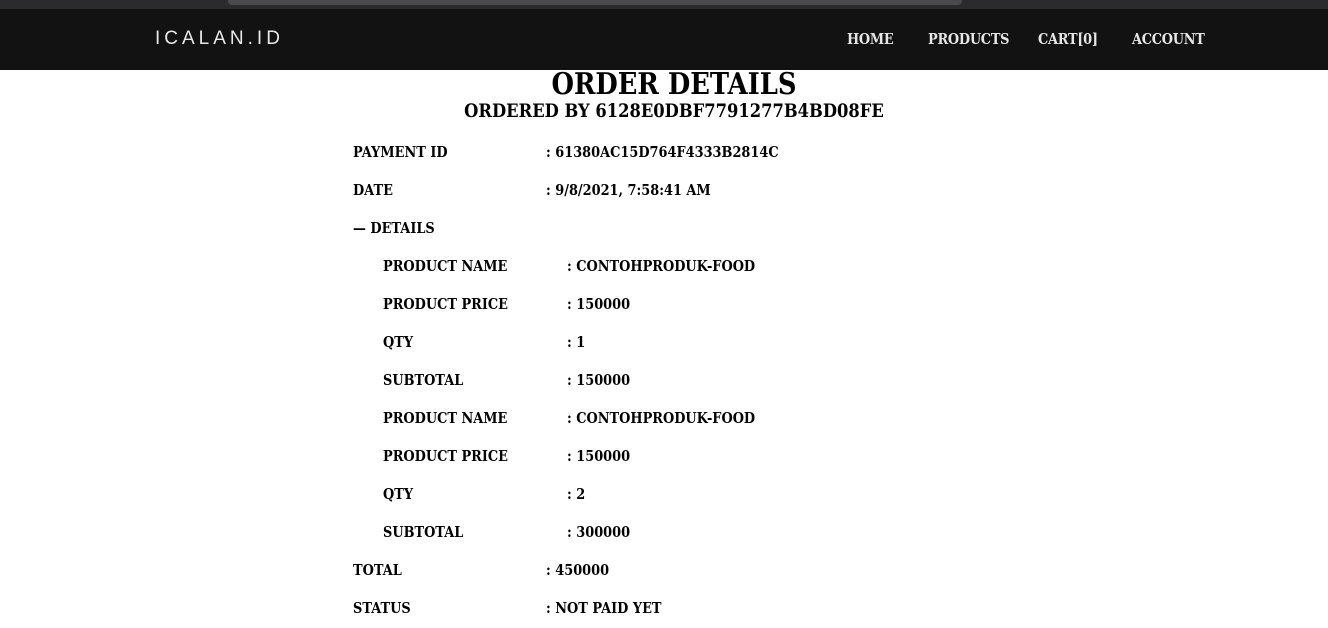 This screenshot has height=628, width=1328. I want to click on date-value: : 9/8/2021, 7:58:41 AM, so click(628, 190).